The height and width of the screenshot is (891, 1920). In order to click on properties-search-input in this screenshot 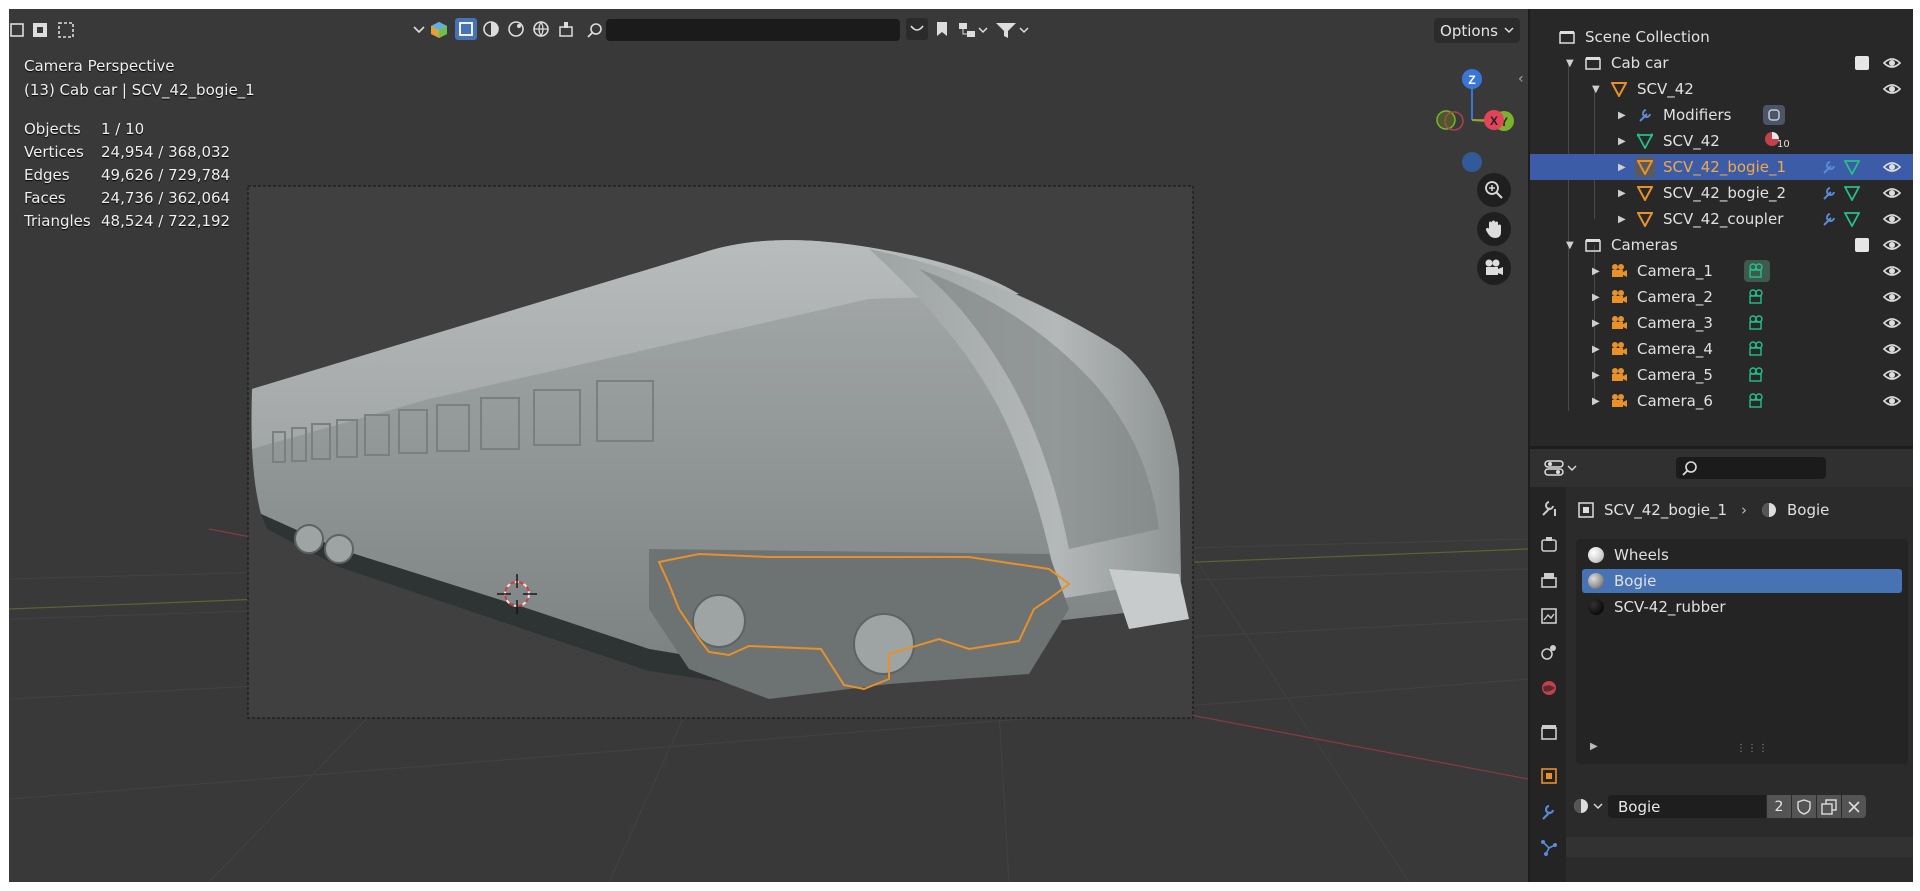, I will do `click(1751, 468)`.